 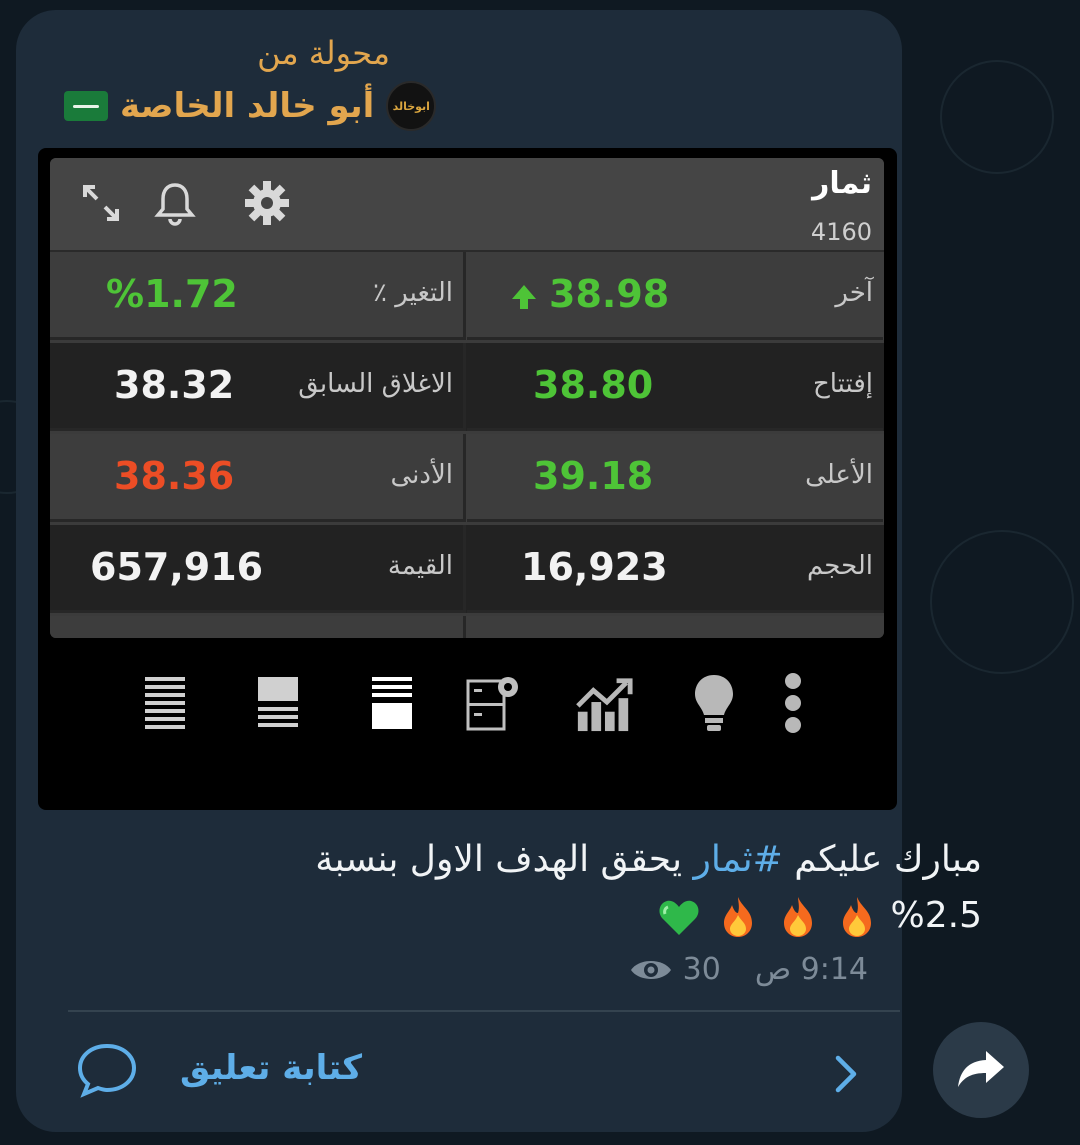 I want to click on message-meta: 30 9:14 ص, so click(x=748, y=969).